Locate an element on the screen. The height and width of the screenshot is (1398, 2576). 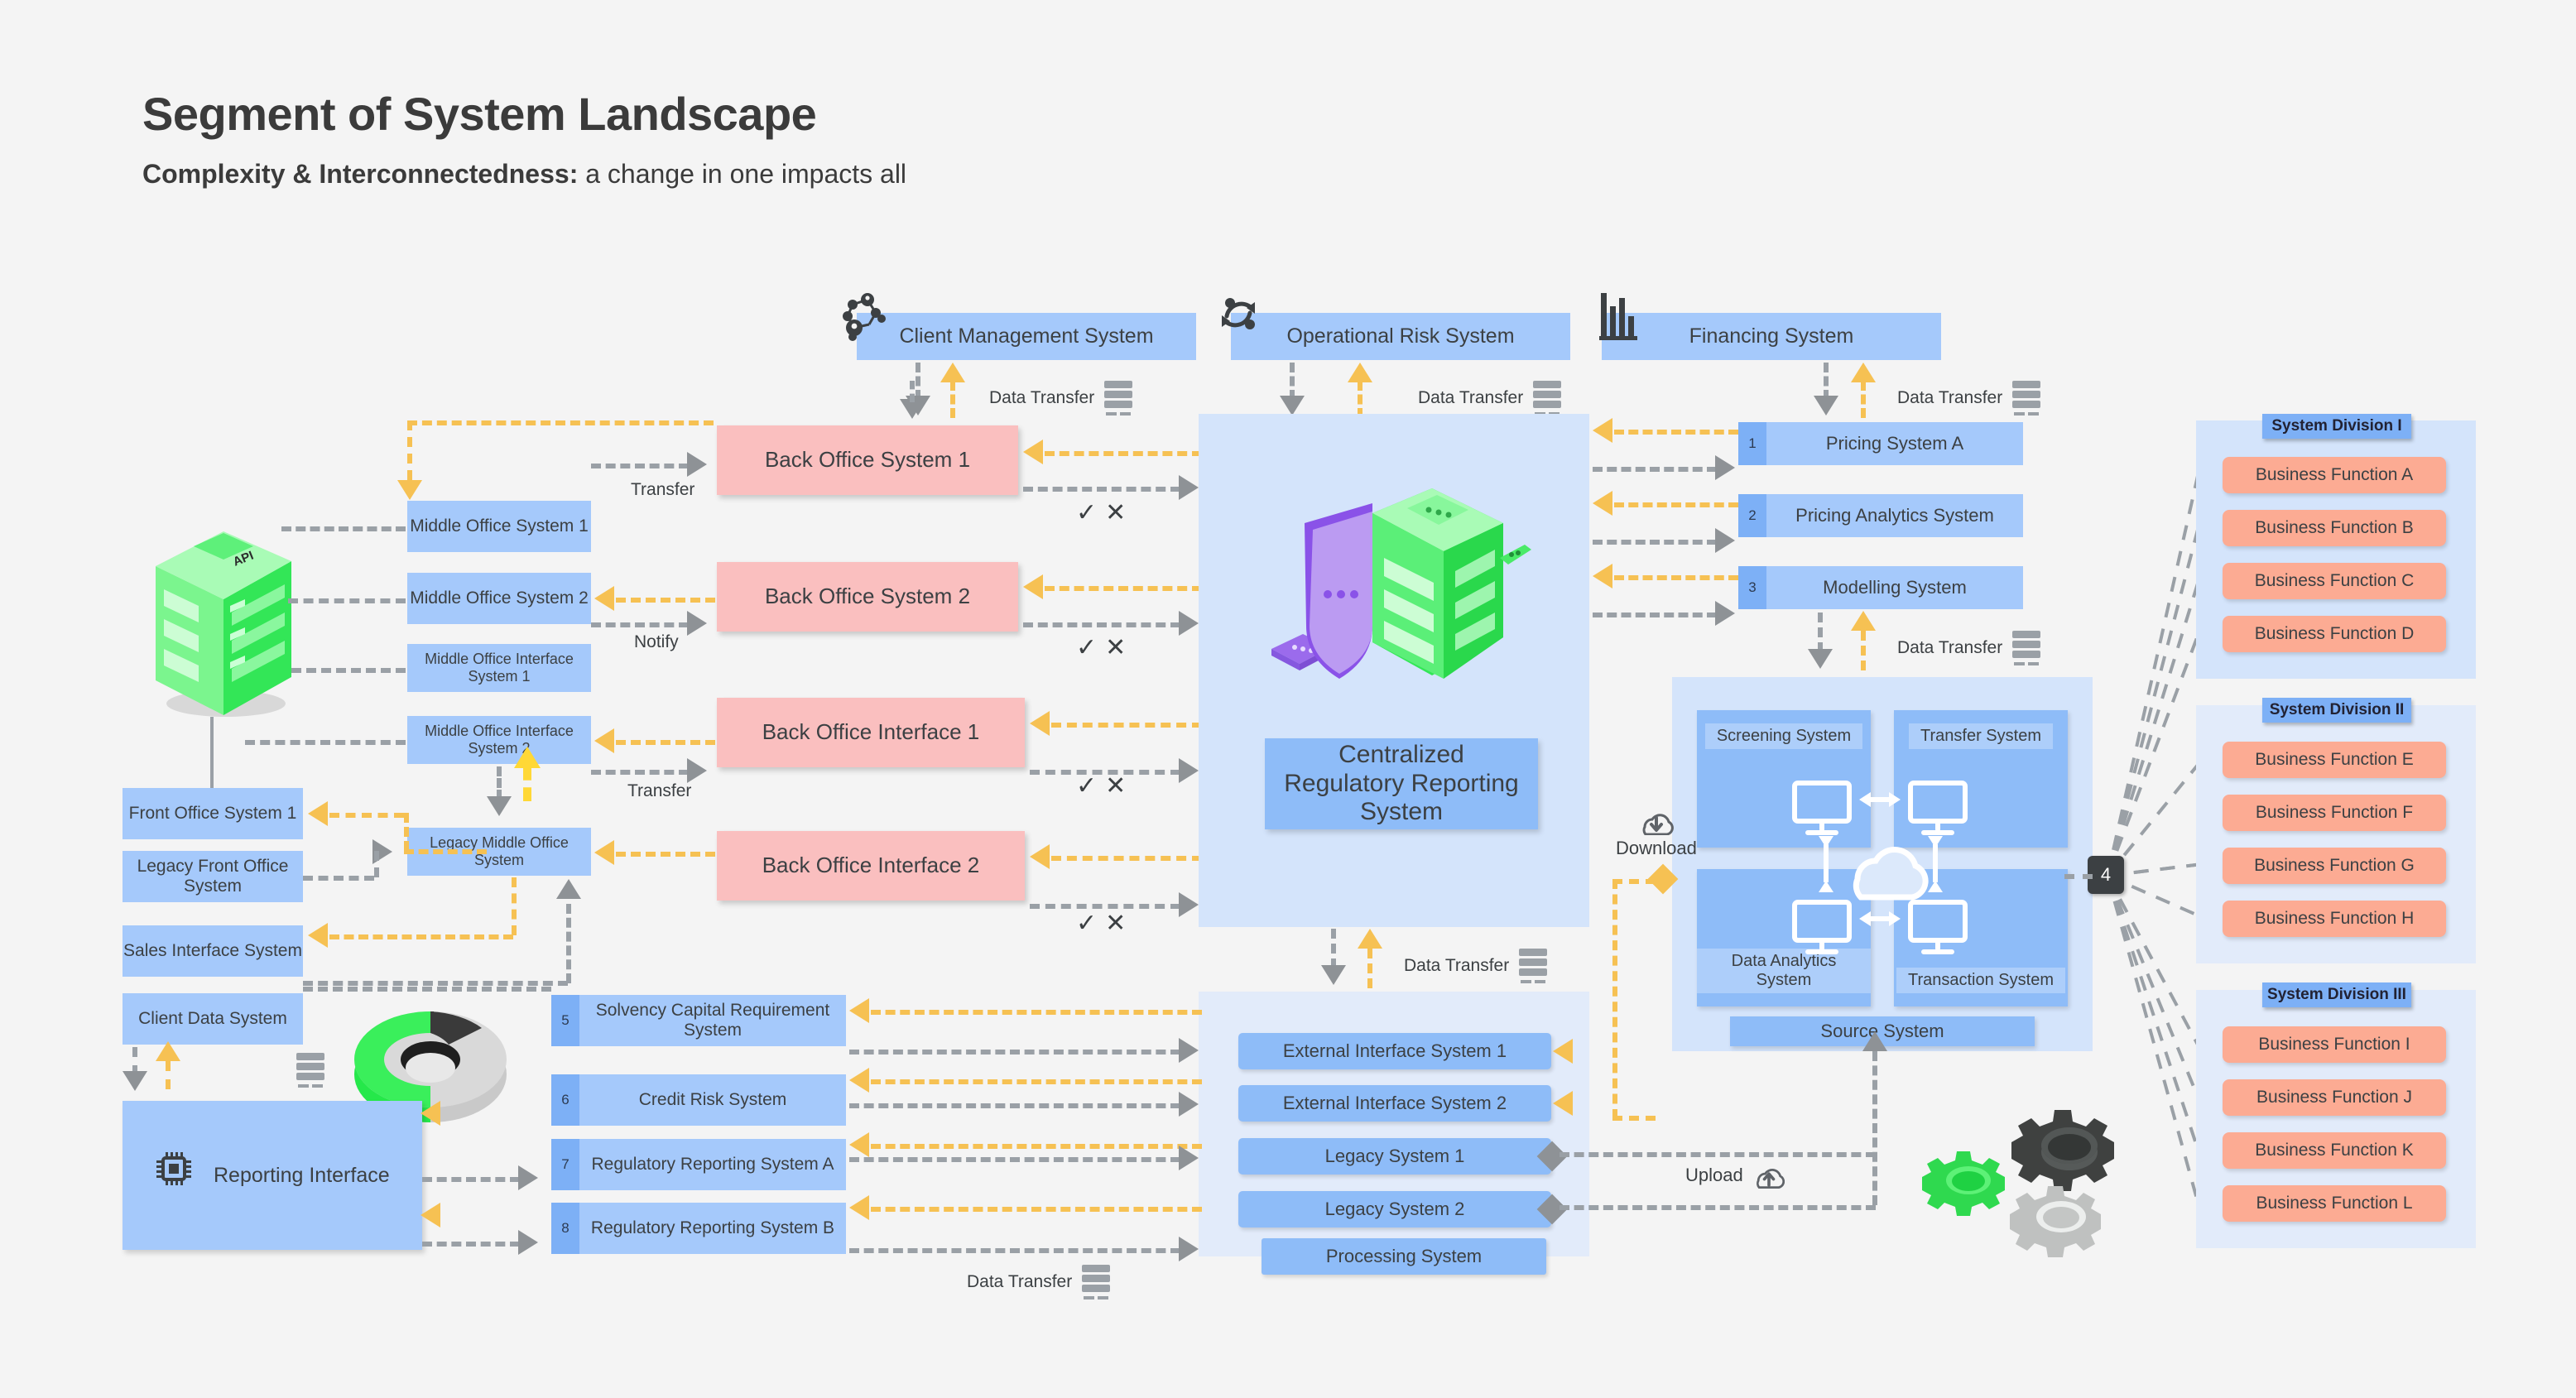
connector-moi2-lmo is located at coordinates (499, 783).